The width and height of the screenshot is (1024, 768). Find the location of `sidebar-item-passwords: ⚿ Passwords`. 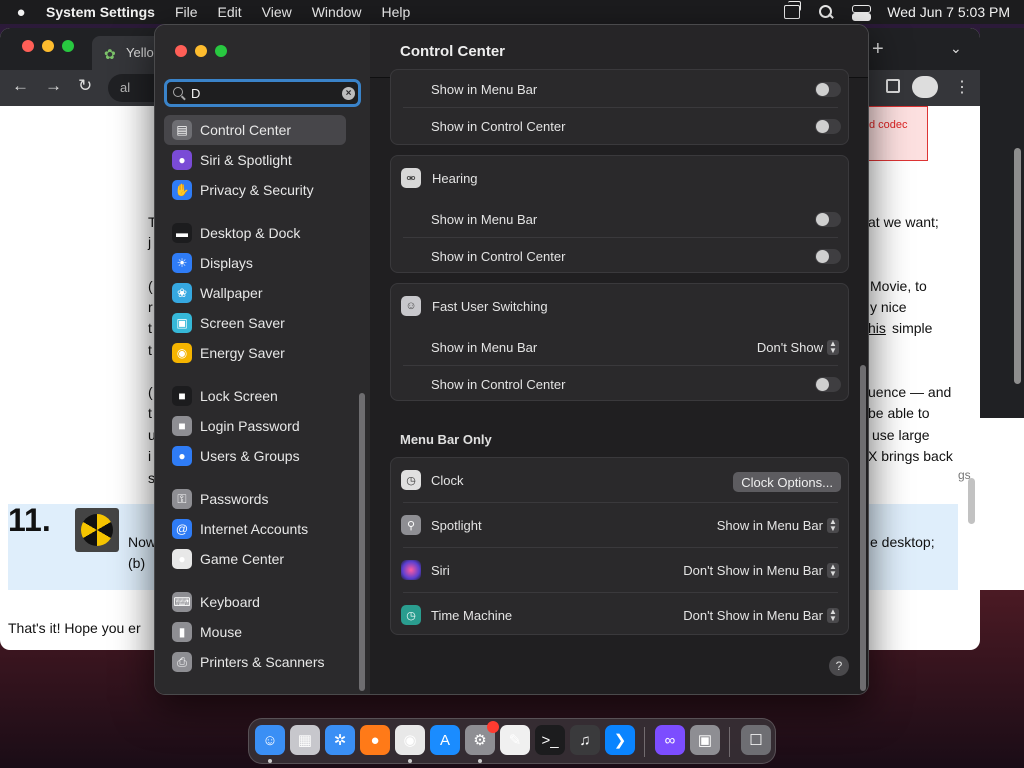

sidebar-item-passwords: ⚿ Passwords is located at coordinates (255, 499).